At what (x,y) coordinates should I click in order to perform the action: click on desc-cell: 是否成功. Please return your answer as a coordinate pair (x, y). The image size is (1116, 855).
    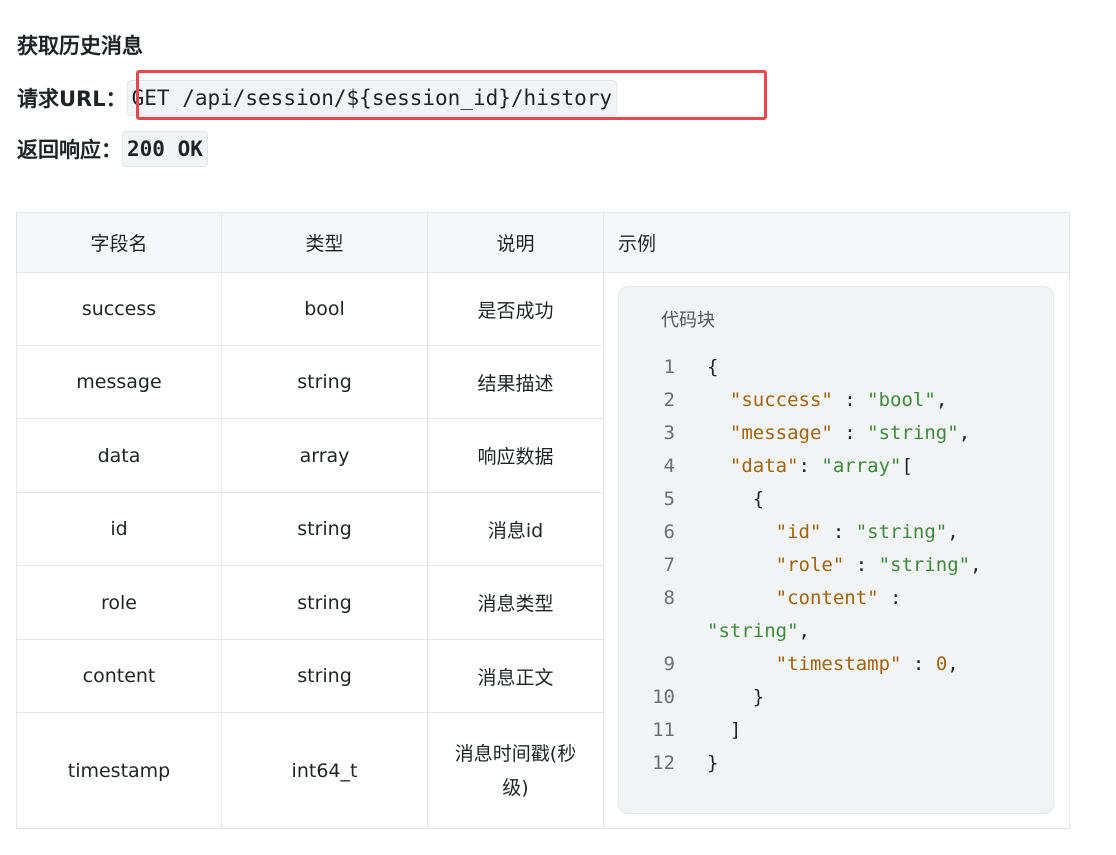
    Looking at the image, I should click on (515, 309).